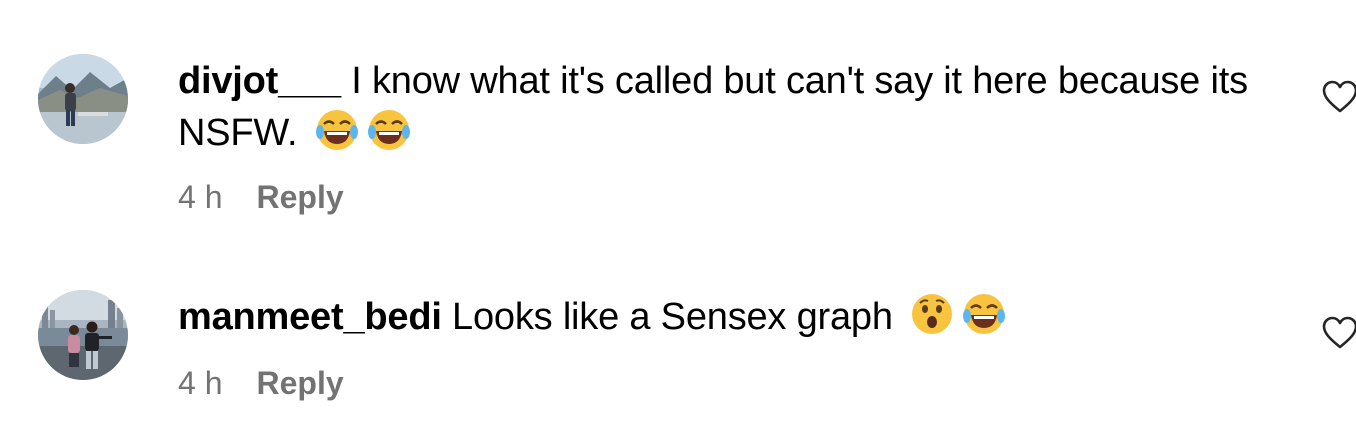 The width and height of the screenshot is (1356, 432). Describe the element at coordinates (667, 317) in the screenshot. I see `comment-text: Looks like a Sensex graph` at that location.